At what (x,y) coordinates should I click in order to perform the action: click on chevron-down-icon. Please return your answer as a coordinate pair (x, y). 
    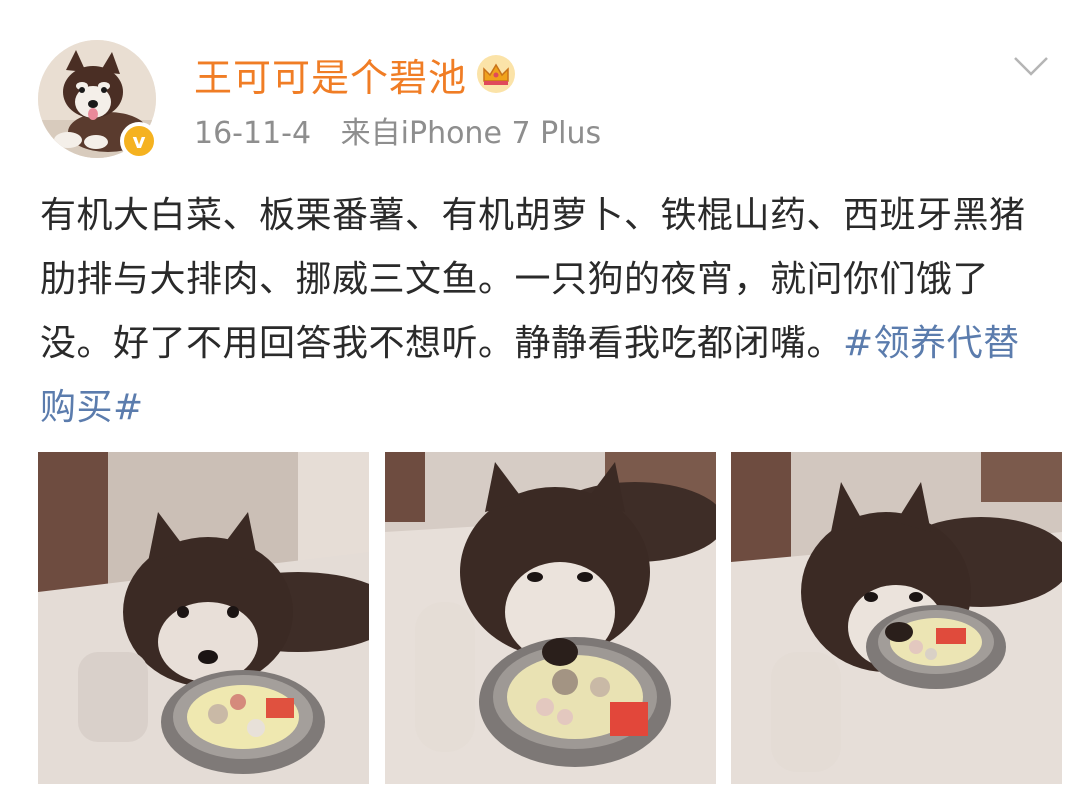
    Looking at the image, I should click on (1031, 66).